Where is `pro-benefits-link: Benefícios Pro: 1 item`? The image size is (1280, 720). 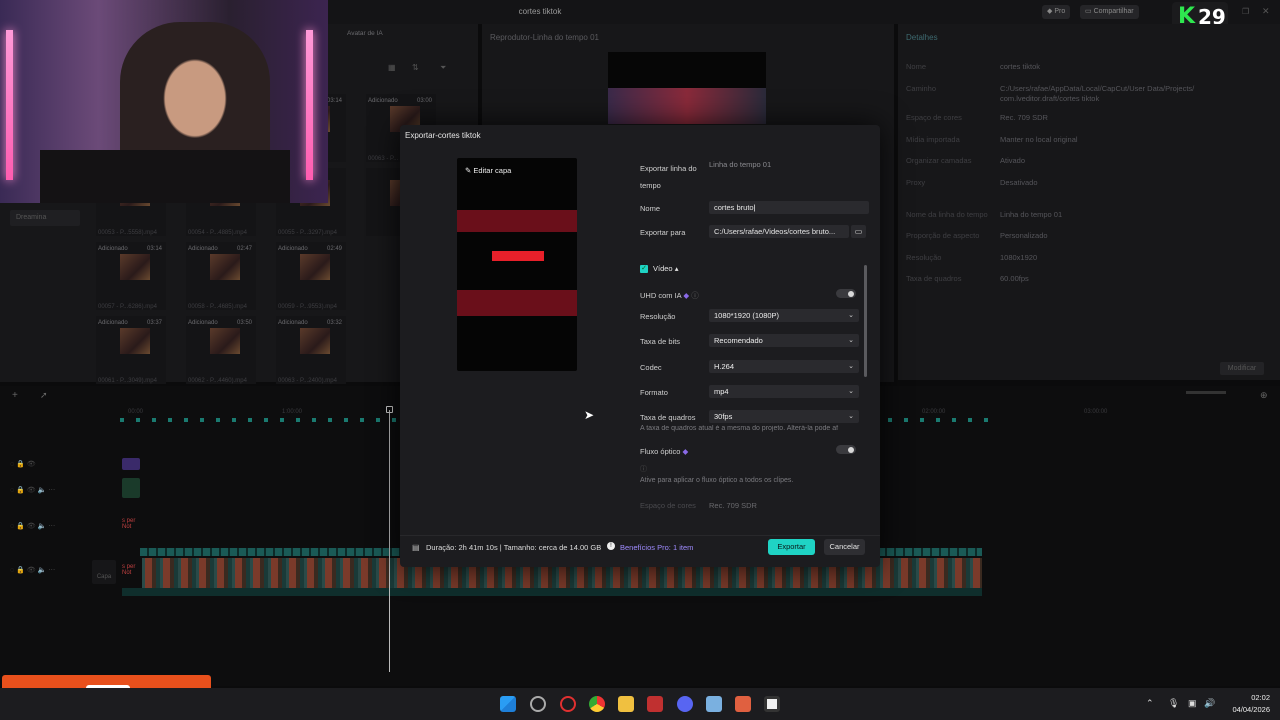 pro-benefits-link: Benefícios Pro: 1 item is located at coordinates (656, 547).